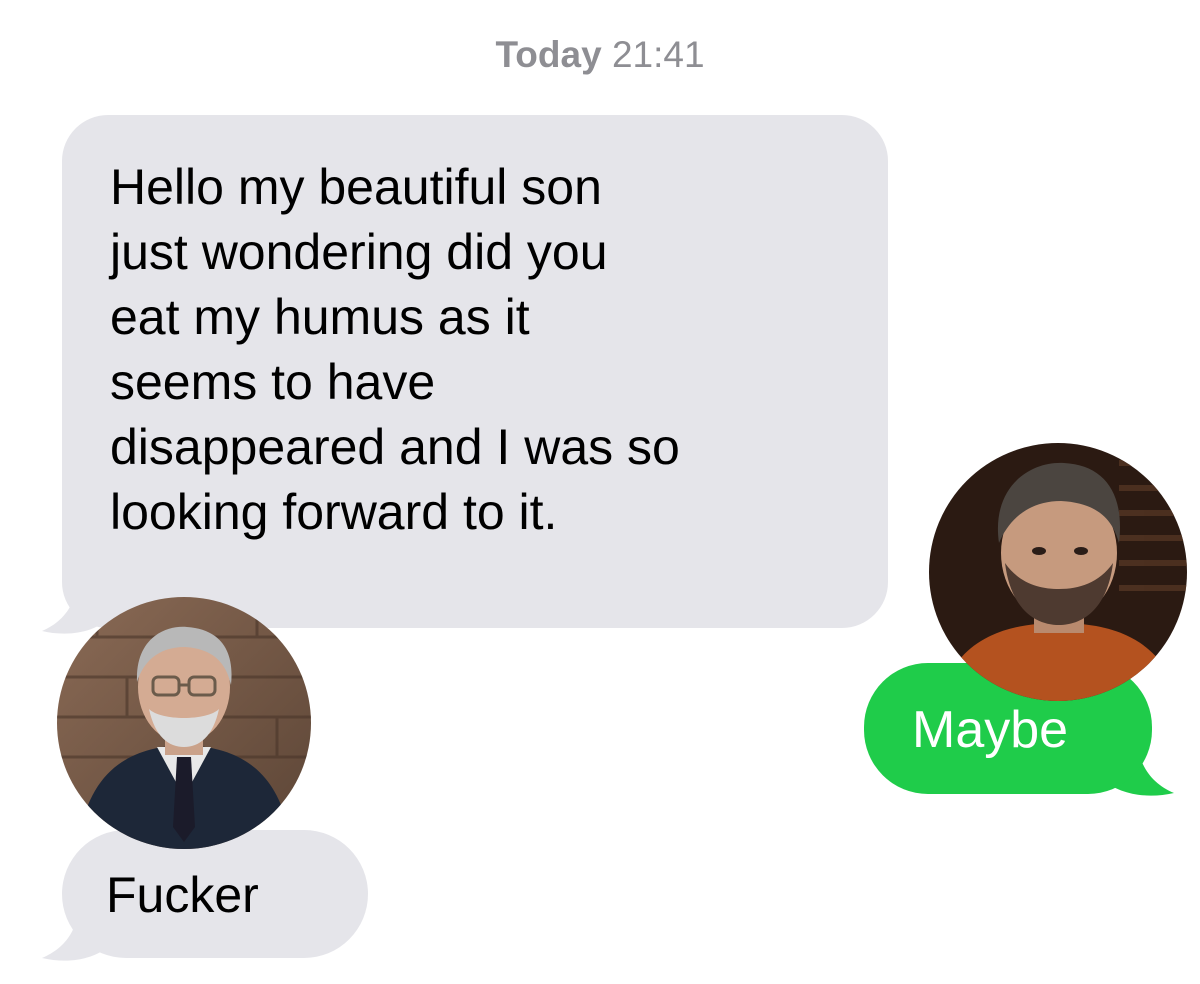  I want to click on avatar-older-man-photo, so click(184, 723).